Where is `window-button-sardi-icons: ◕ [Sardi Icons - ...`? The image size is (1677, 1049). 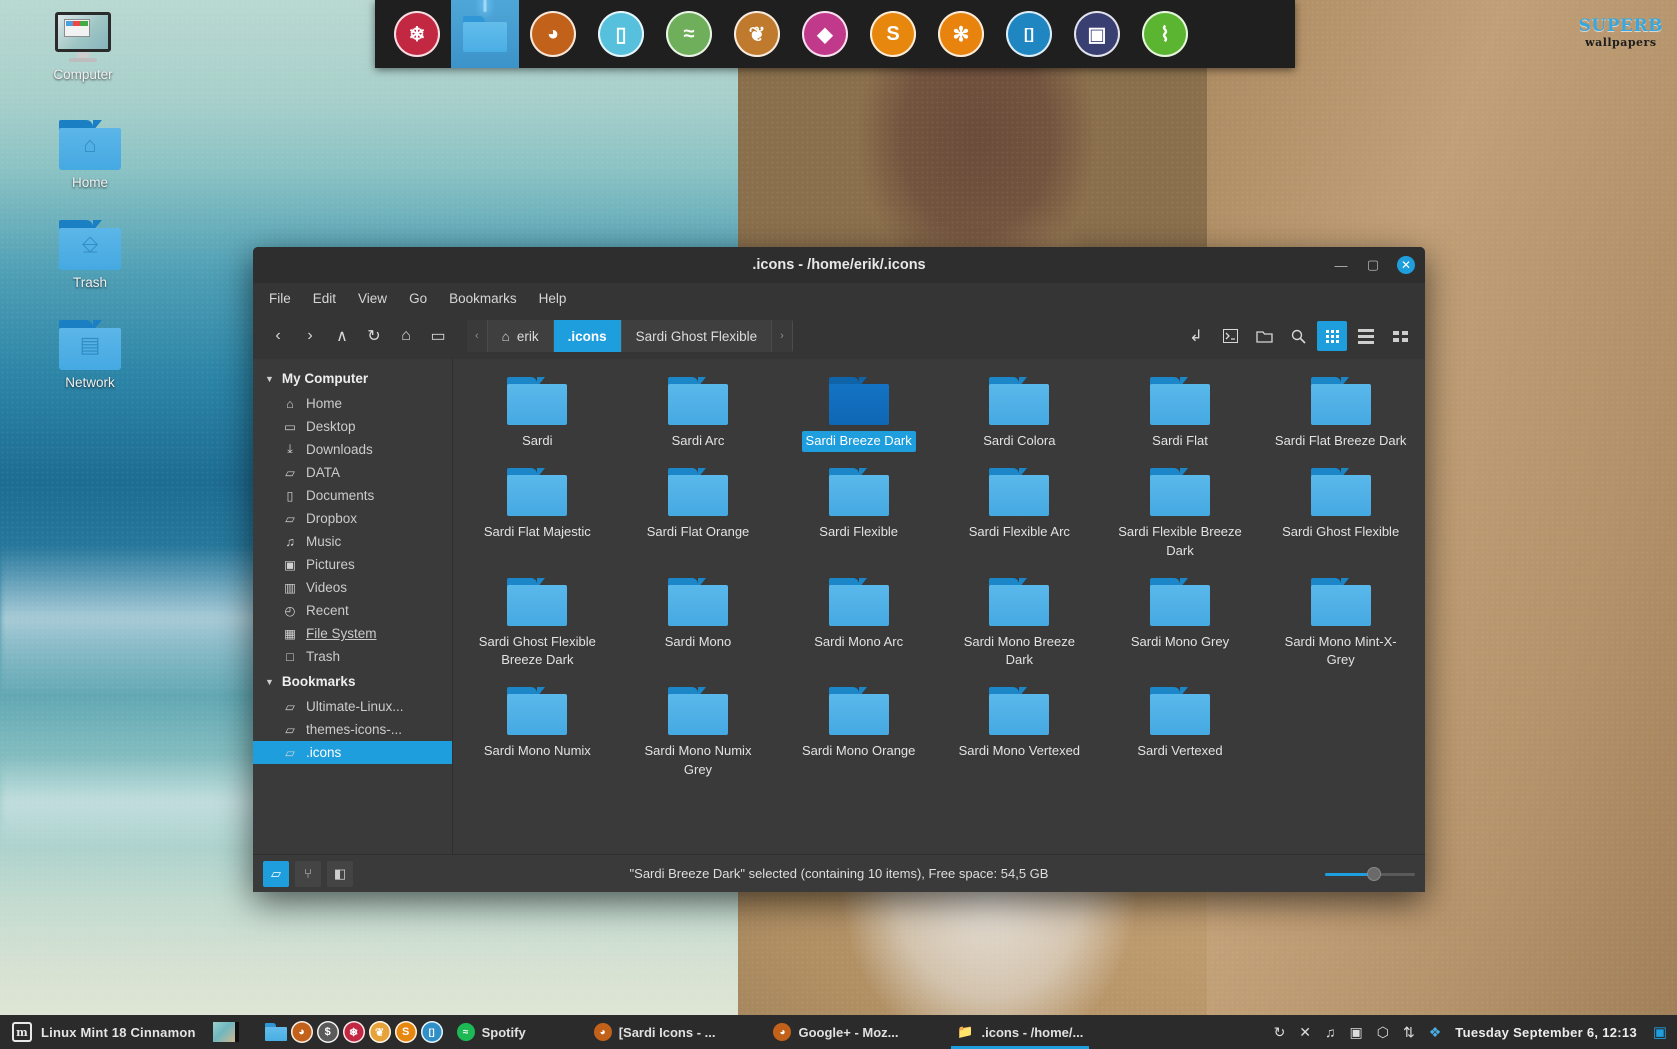
window-button-sardi-icons: ◕ [Sardi Icons - ... is located at coordinates (655, 1032).